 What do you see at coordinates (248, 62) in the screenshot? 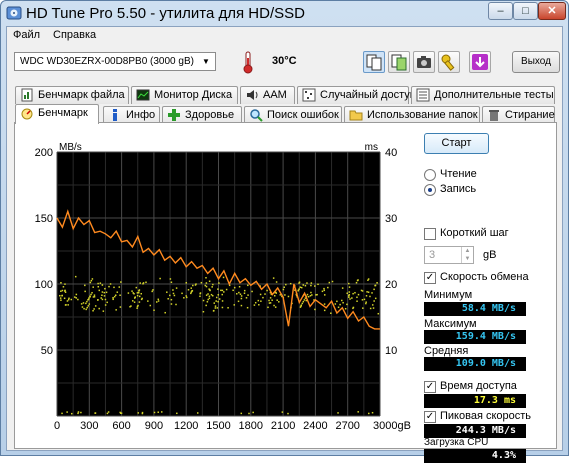
I see `thermometer-icon` at bounding box center [248, 62].